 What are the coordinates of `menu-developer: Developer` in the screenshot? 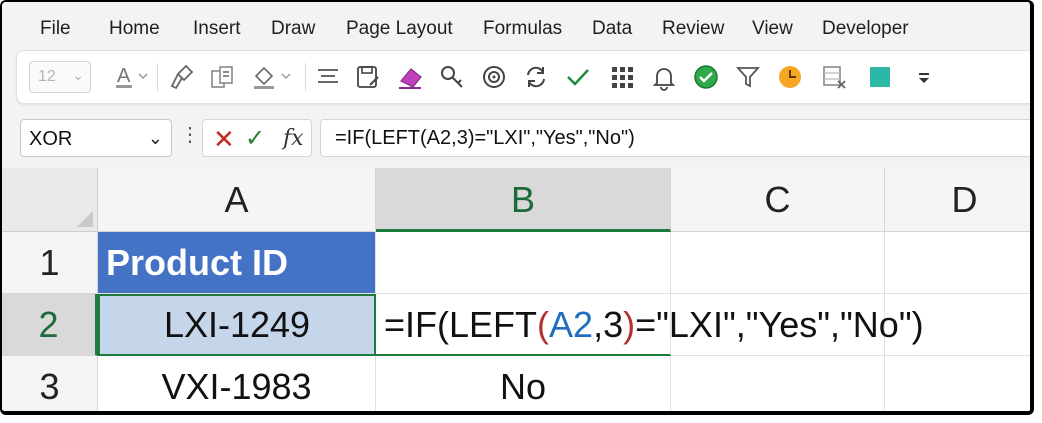 It's located at (865, 29).